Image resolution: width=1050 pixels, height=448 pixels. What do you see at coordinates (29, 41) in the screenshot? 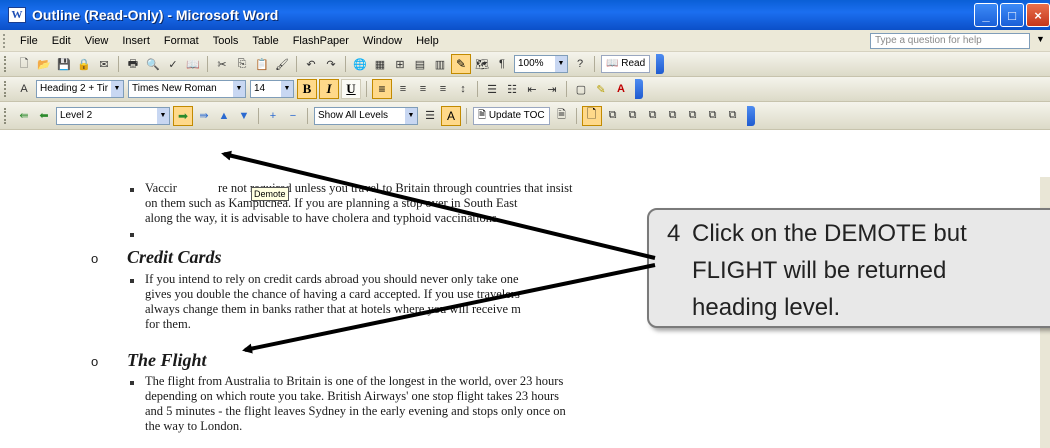
I see `menu-file: File` at bounding box center [29, 41].